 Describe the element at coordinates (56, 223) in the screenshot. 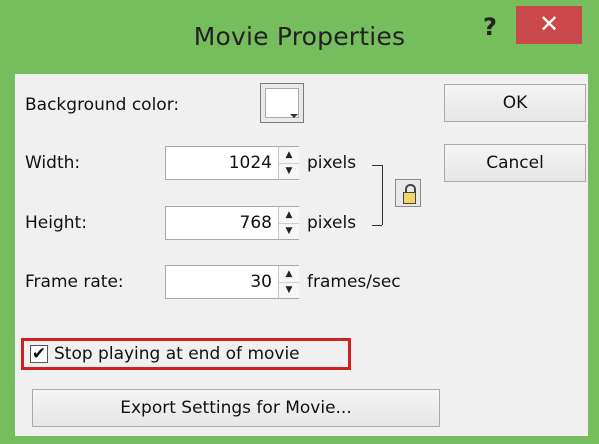

I see `height-label: Height:` at that location.